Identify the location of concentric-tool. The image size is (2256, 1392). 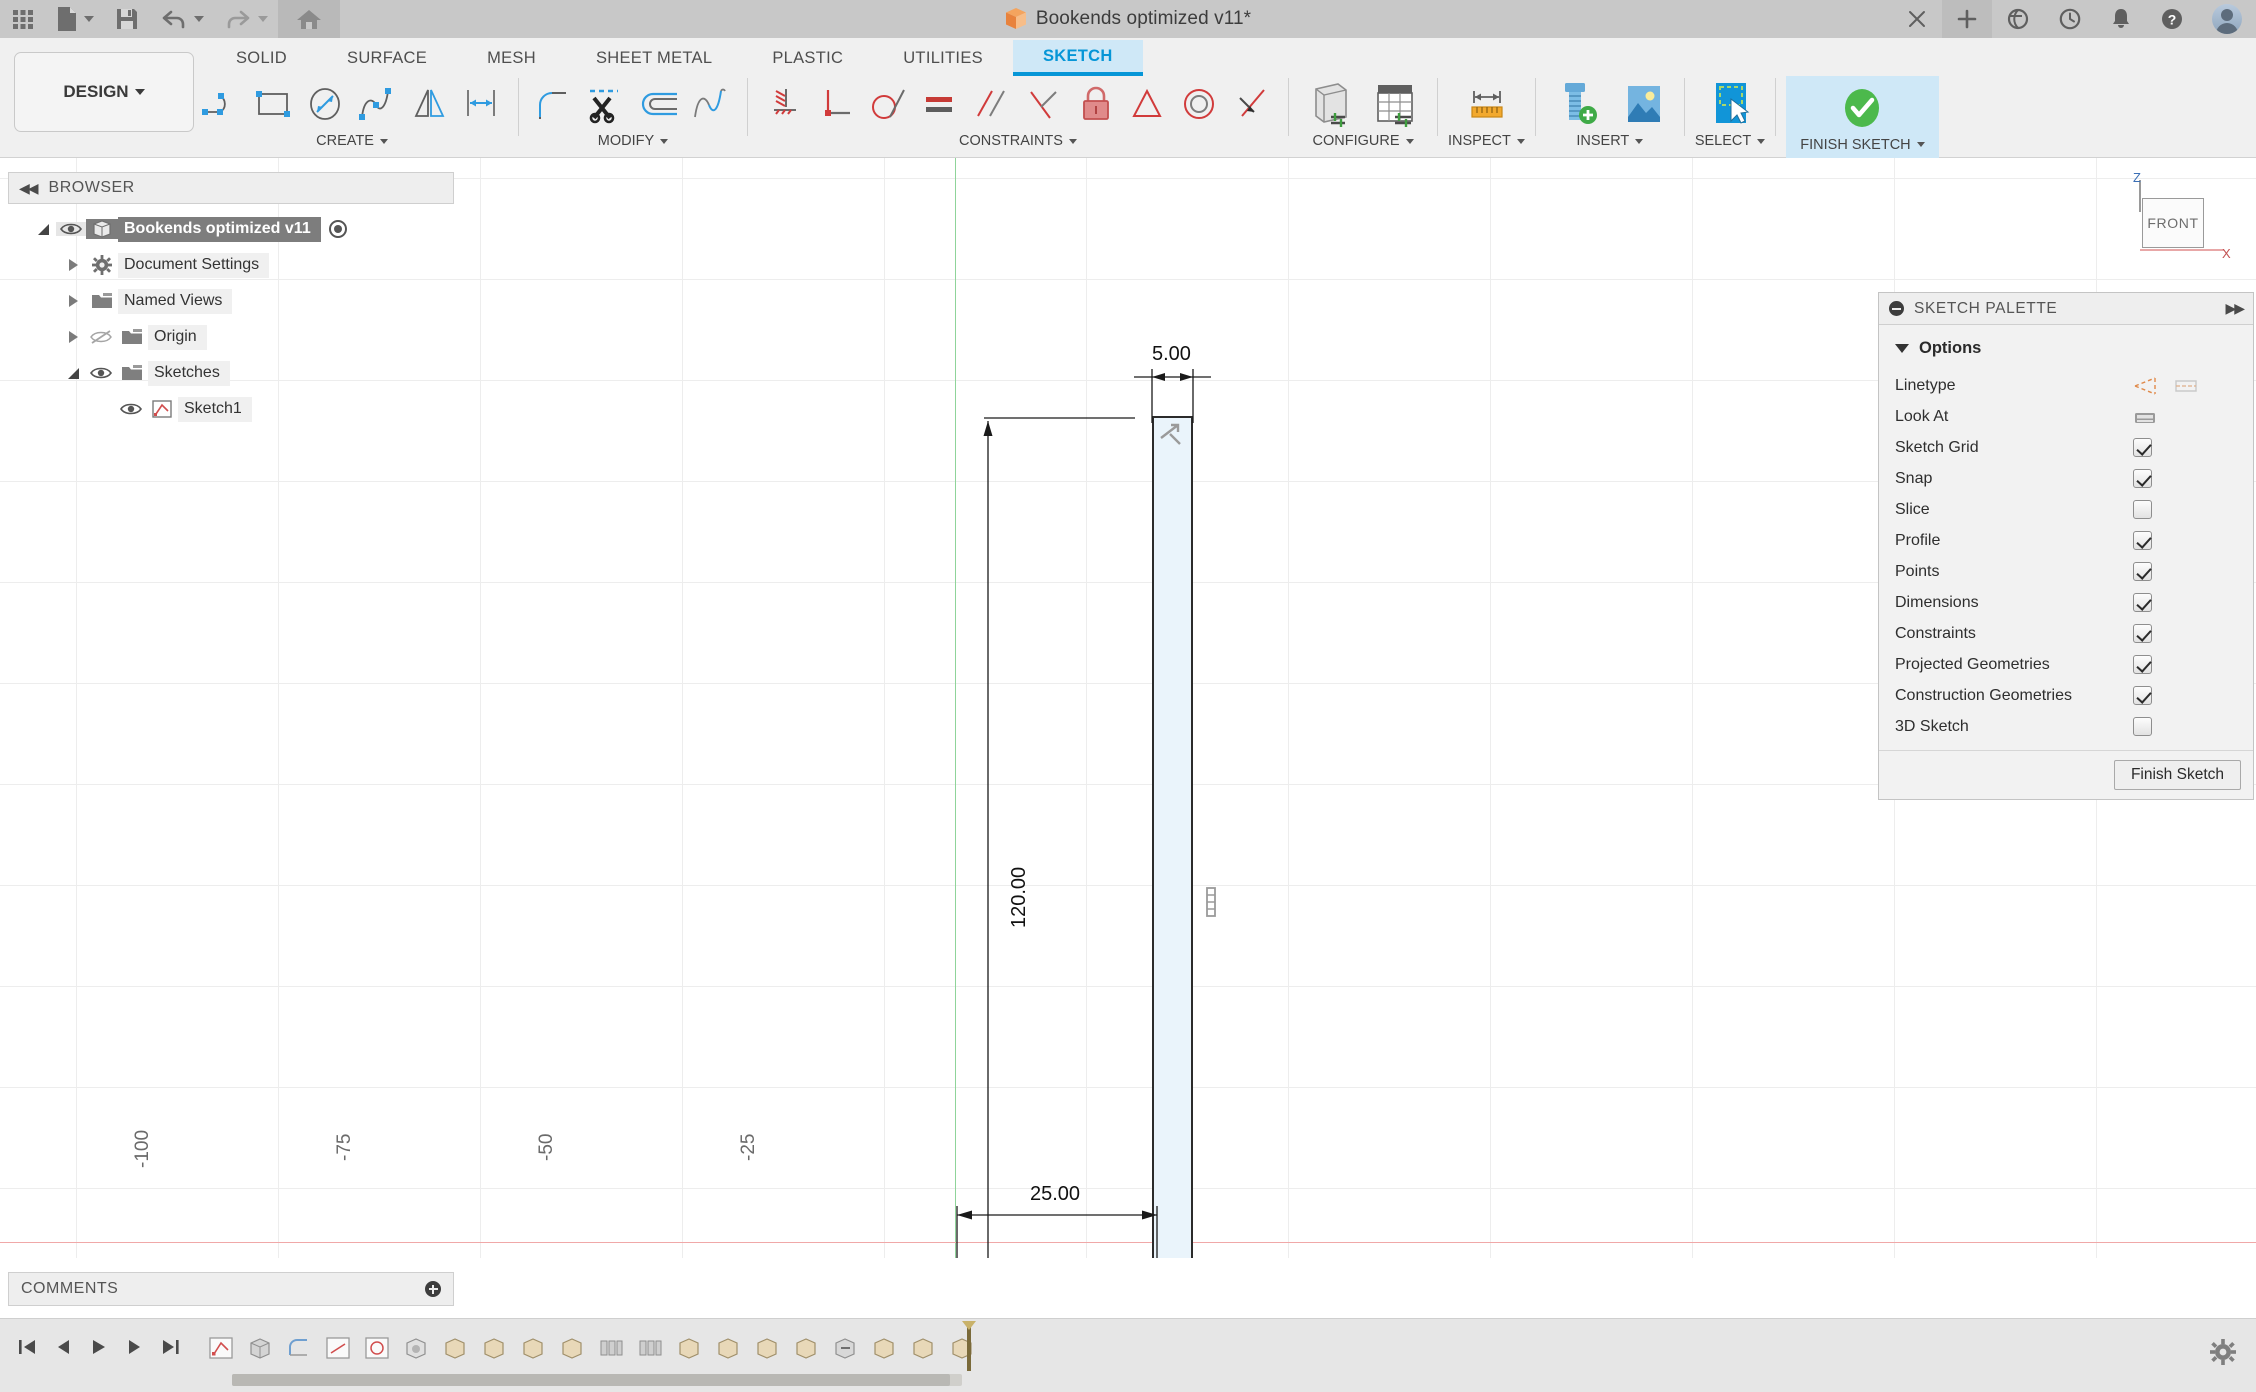
(1200, 104).